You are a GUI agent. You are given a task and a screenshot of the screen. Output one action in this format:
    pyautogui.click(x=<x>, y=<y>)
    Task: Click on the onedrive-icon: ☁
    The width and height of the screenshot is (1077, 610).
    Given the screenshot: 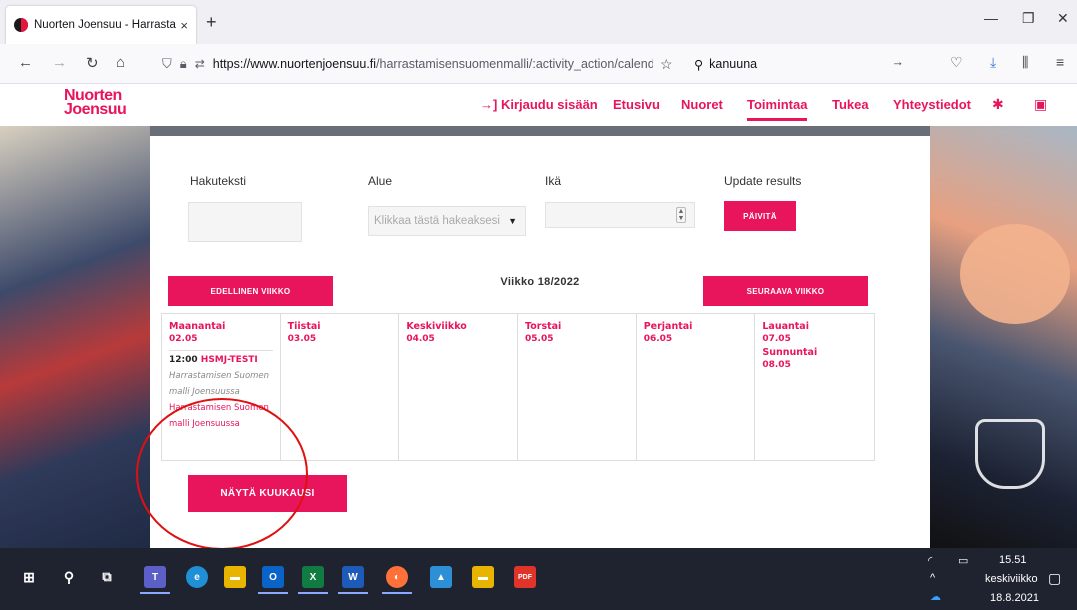 What is the action you would take?
    pyautogui.click(x=935, y=596)
    